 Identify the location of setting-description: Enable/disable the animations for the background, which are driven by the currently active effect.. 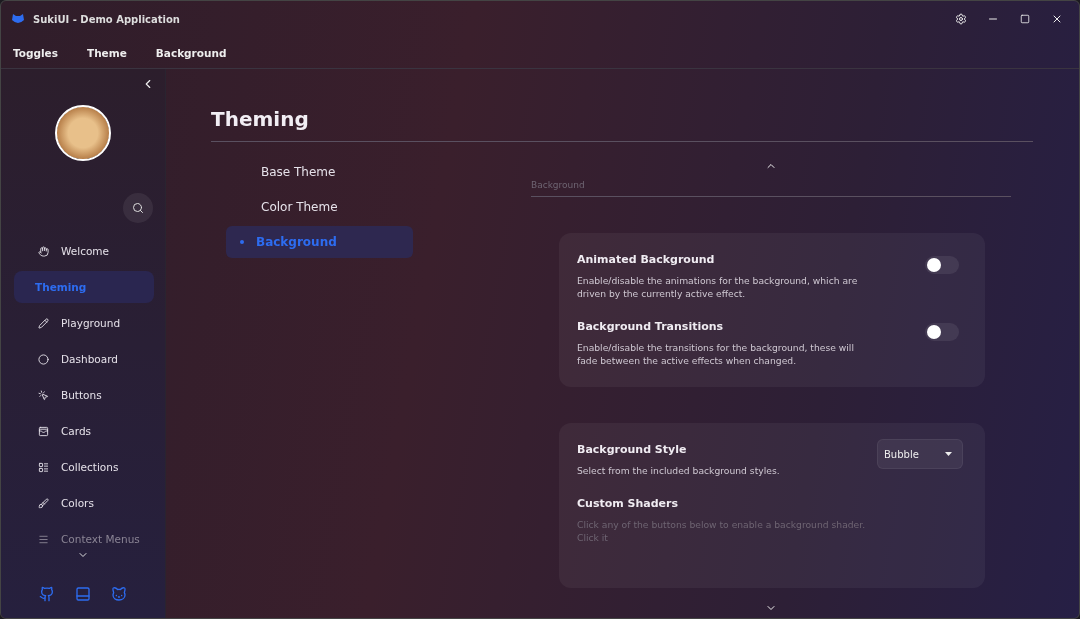
(718, 287).